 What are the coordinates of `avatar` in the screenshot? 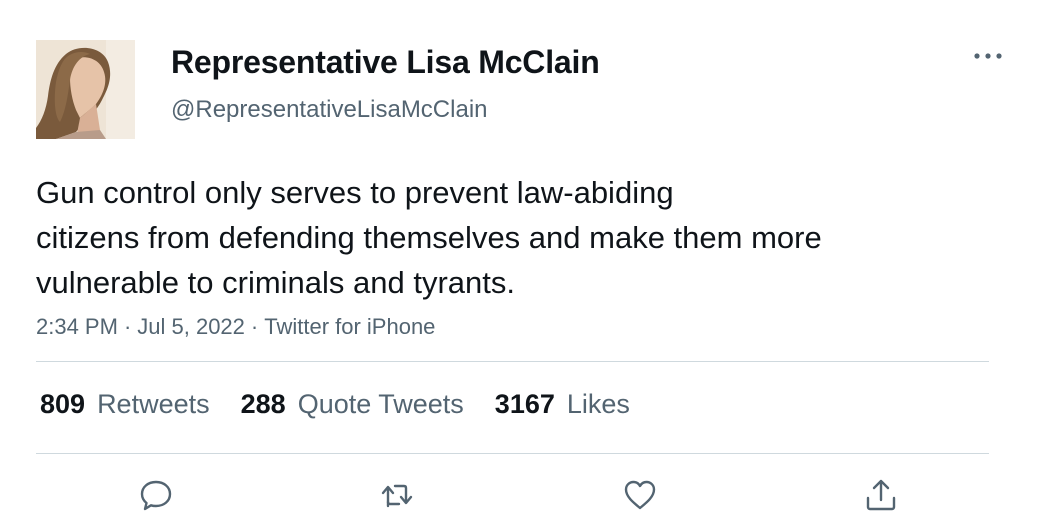 It's located at (85, 89).